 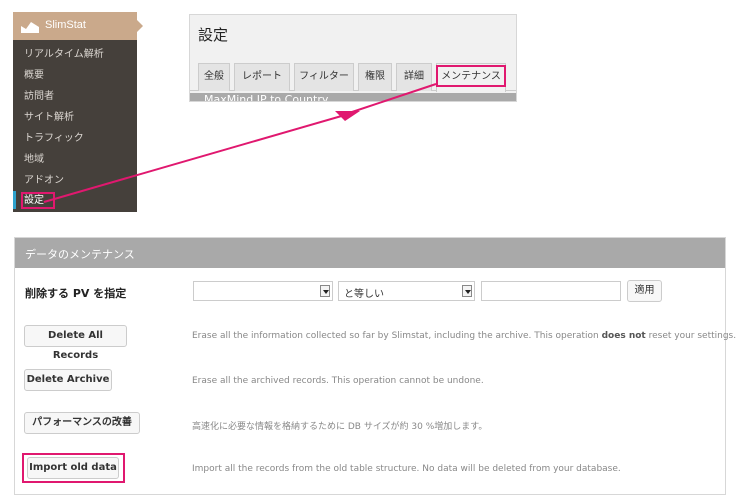 What do you see at coordinates (30, 27) in the screenshot?
I see `chart-icon` at bounding box center [30, 27].